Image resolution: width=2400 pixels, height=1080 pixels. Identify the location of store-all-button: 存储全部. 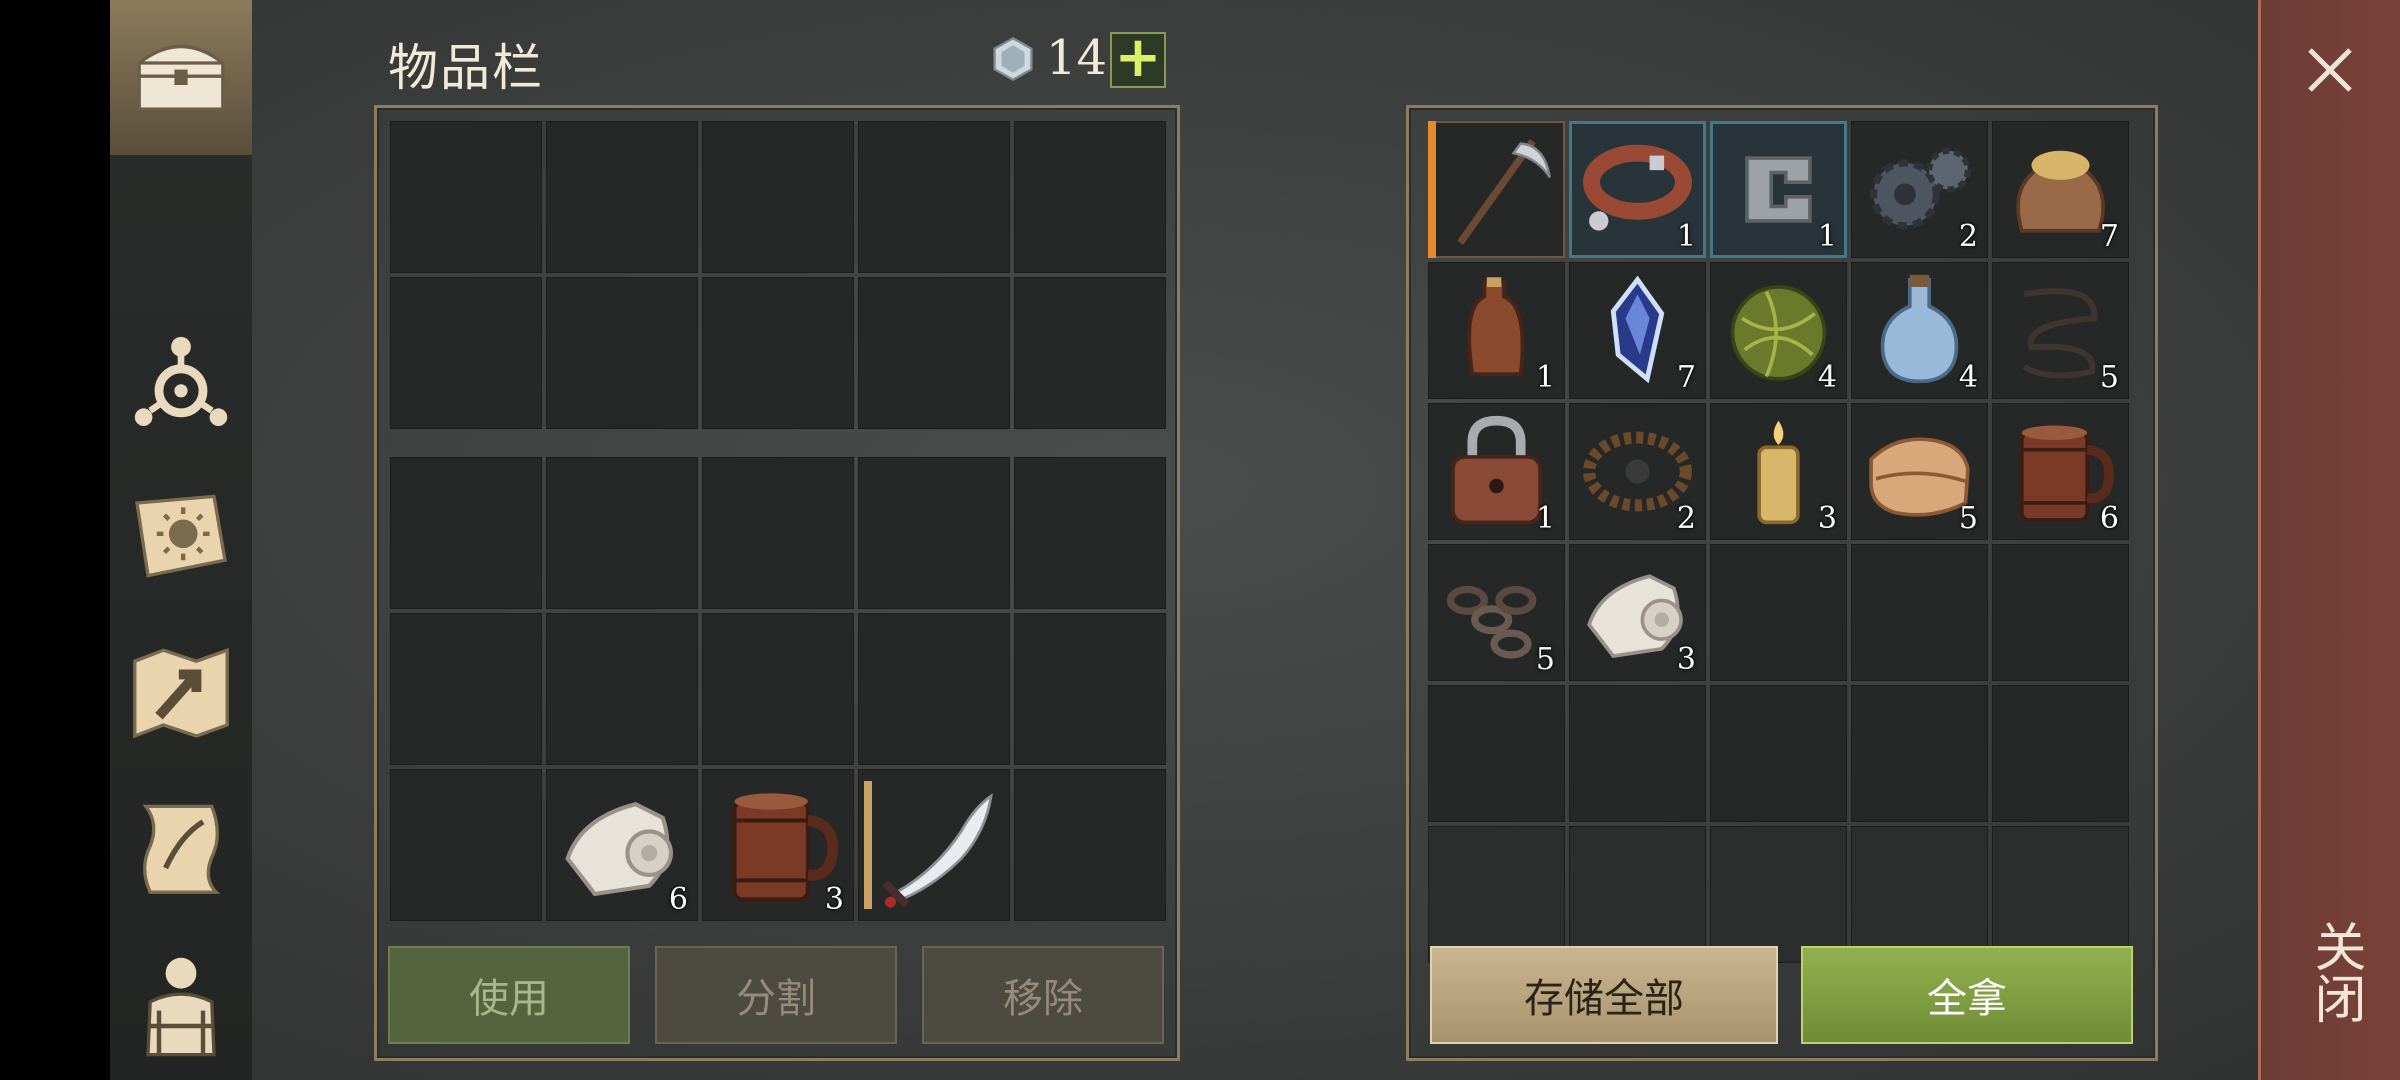
(1604, 995).